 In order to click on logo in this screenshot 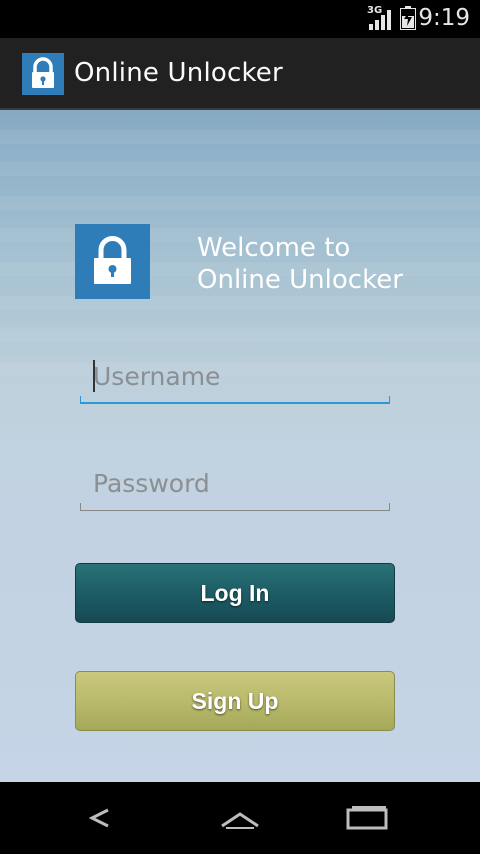, I will do `click(112, 261)`.